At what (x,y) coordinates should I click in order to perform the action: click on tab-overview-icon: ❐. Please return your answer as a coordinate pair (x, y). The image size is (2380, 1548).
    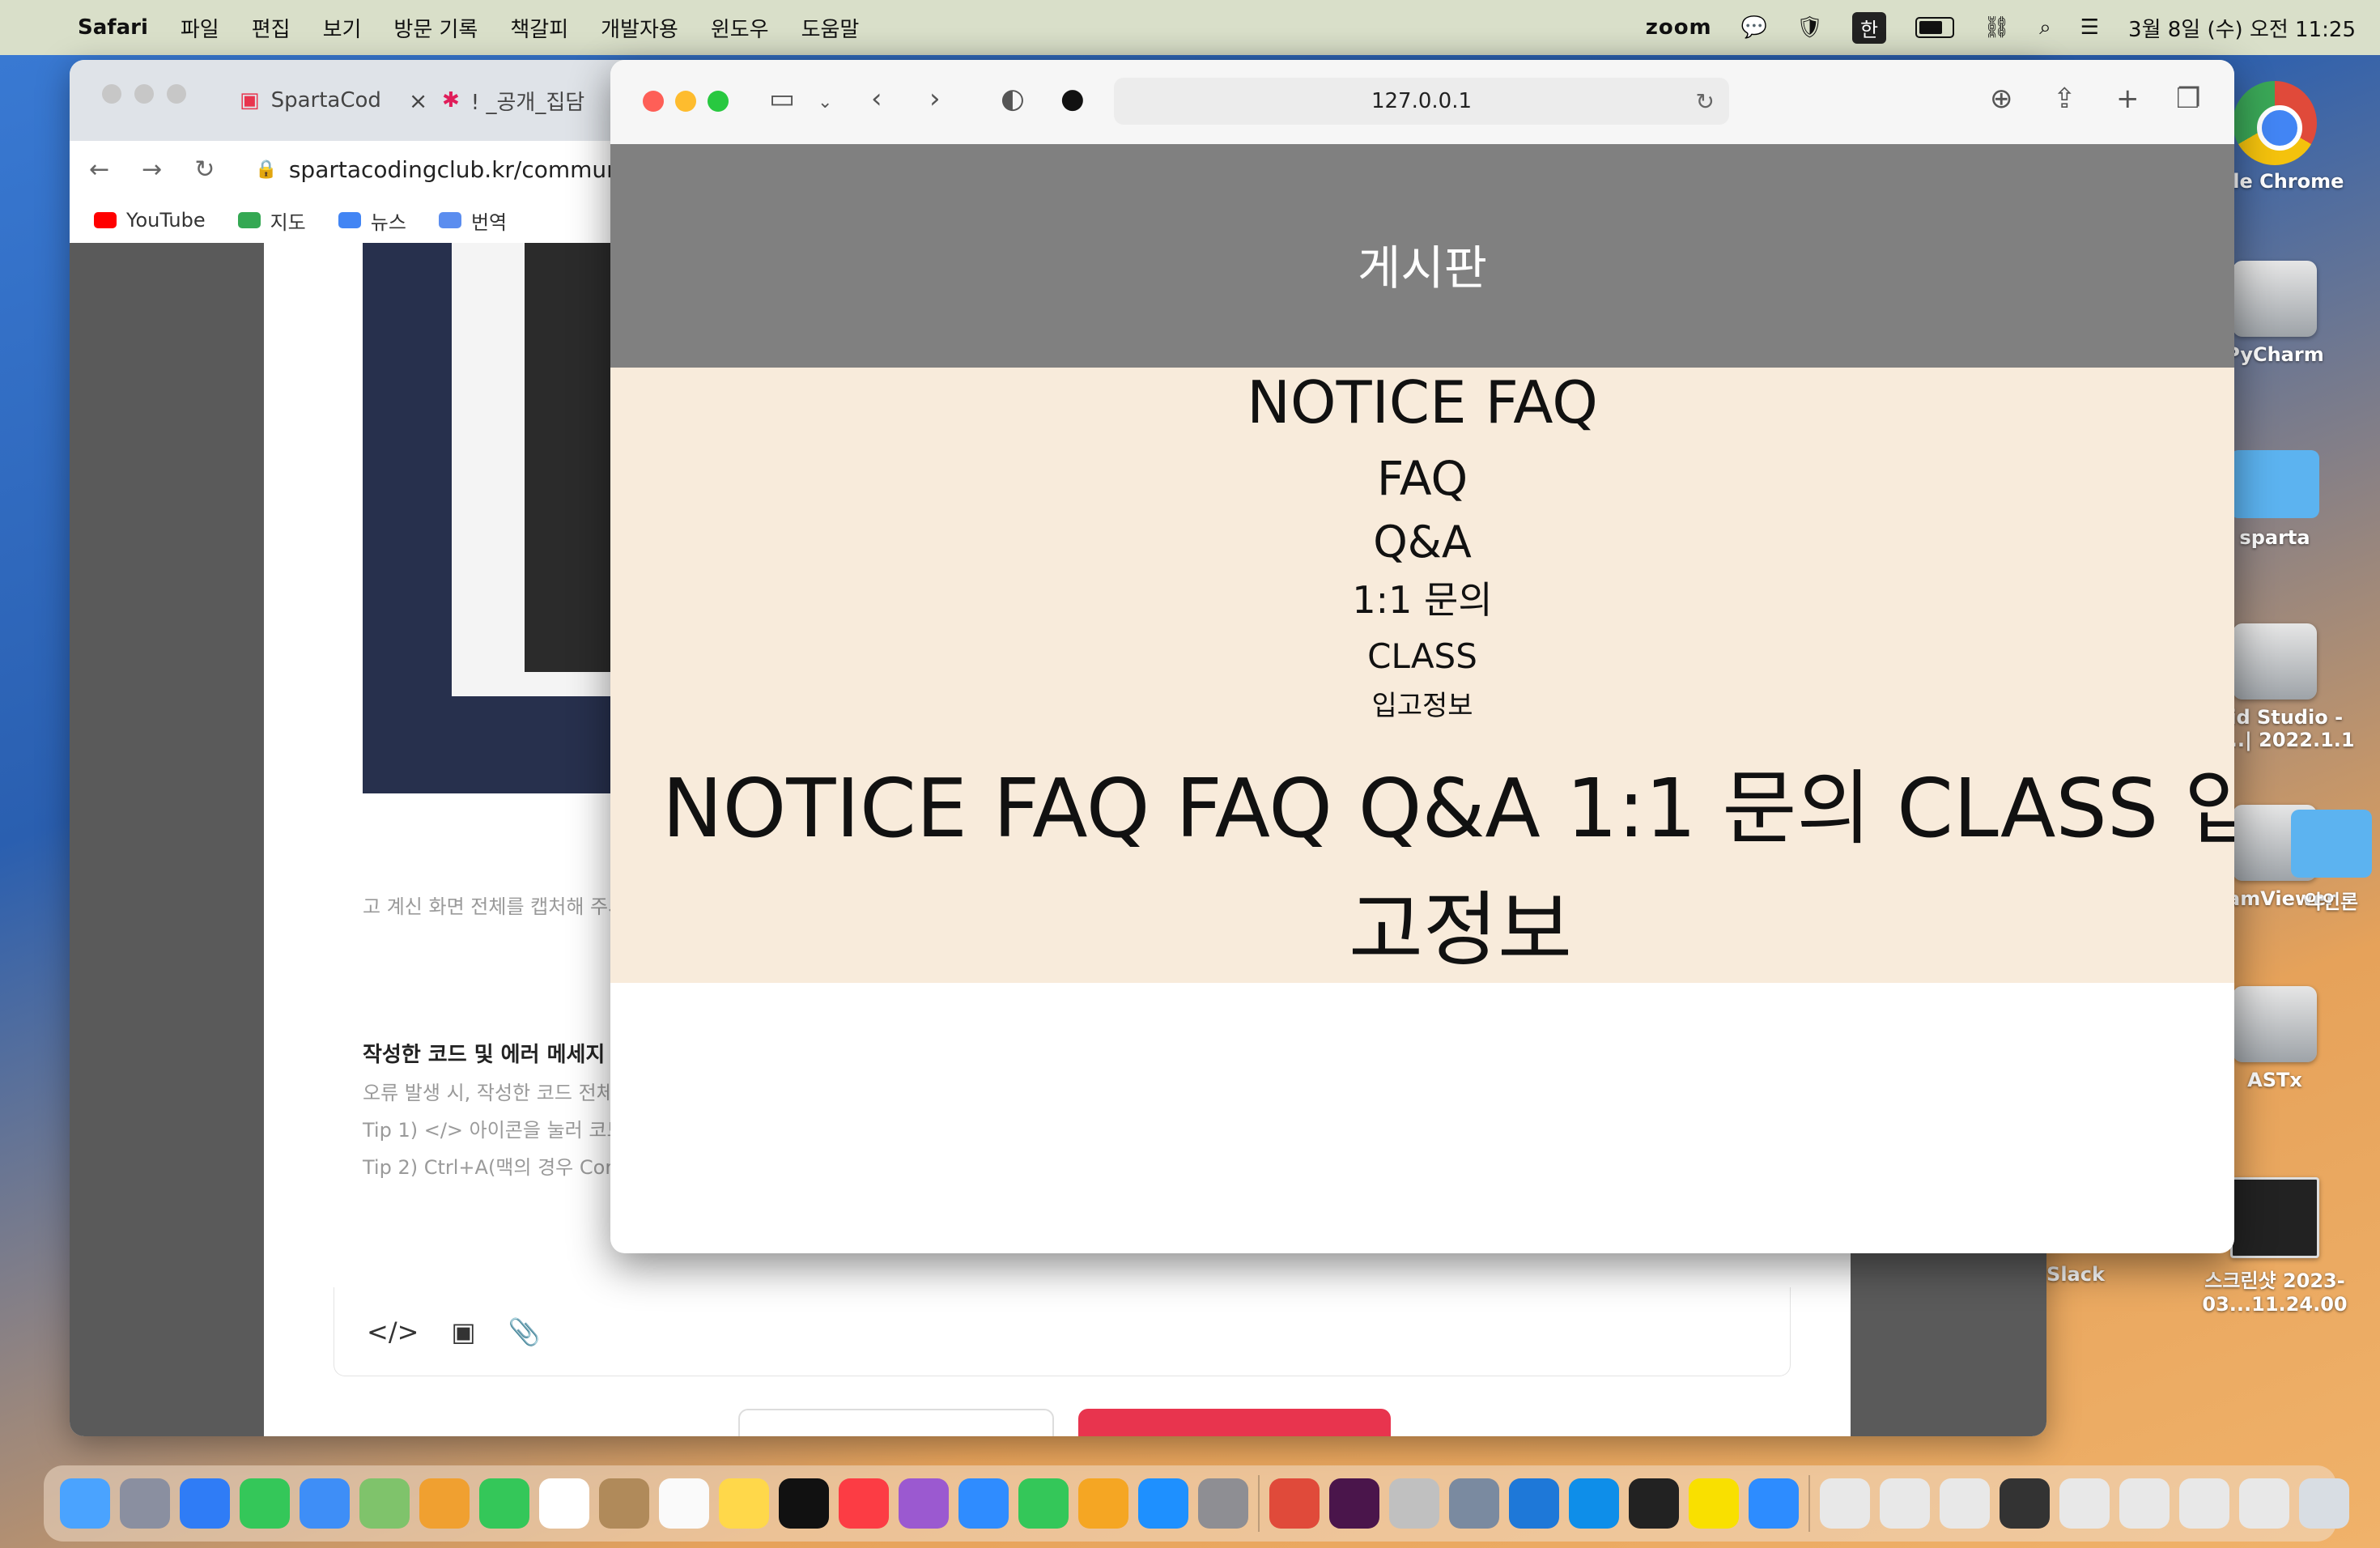
    Looking at the image, I should click on (2188, 99).